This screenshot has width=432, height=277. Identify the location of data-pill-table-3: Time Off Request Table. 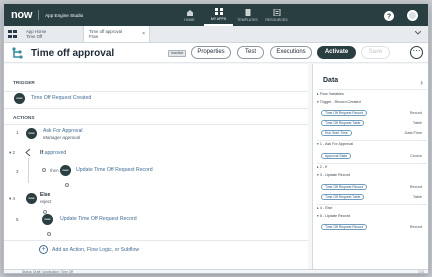
(343, 197).